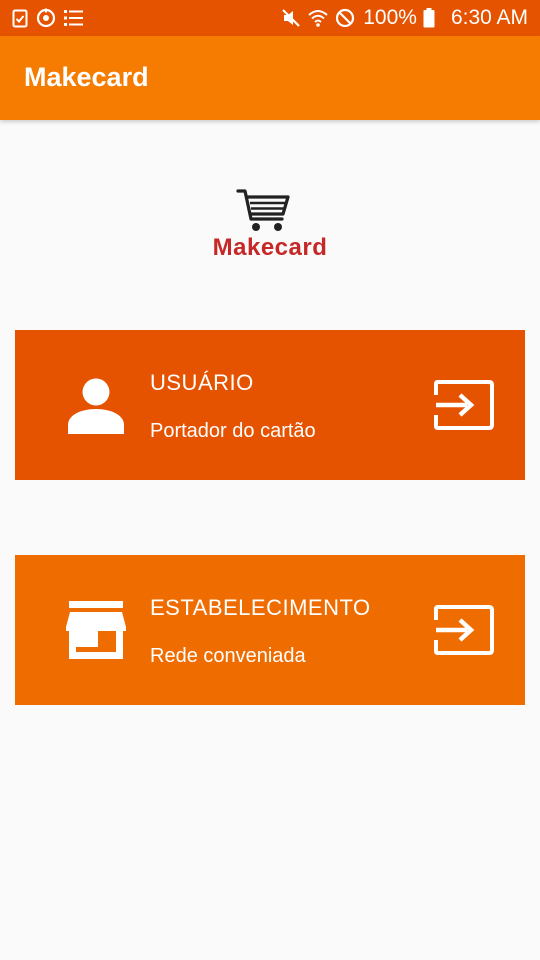 The width and height of the screenshot is (540, 960). What do you see at coordinates (270, 247) in the screenshot?
I see `logo-text: Makecard` at bounding box center [270, 247].